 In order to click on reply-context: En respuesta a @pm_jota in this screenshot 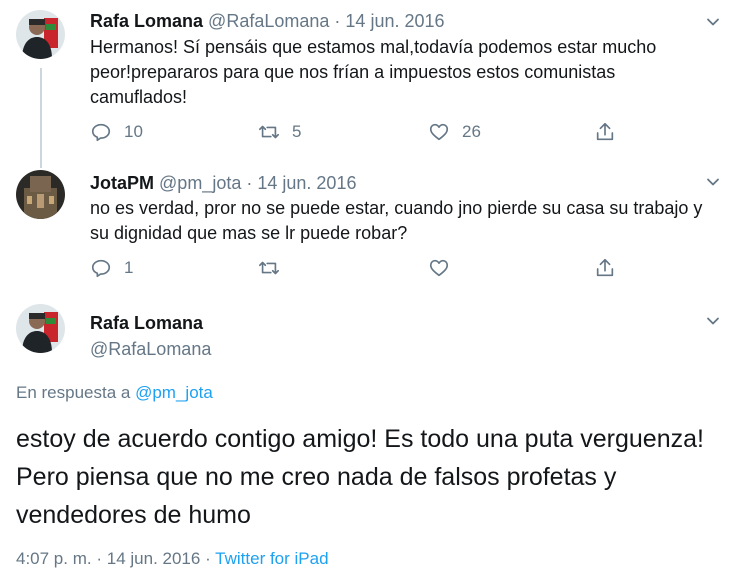, I will do `click(114, 393)`.